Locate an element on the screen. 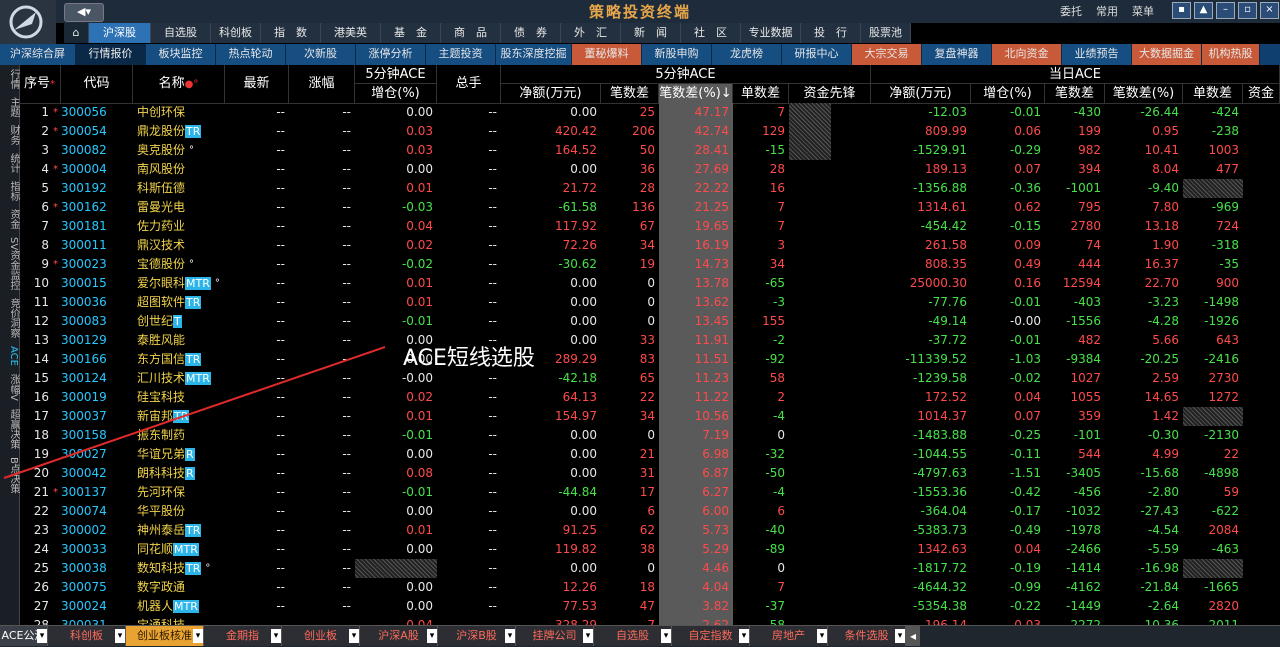 Image resolution: width=1280 pixels, height=647 pixels. bottom-tab-label: 创业板 is located at coordinates (320, 635).